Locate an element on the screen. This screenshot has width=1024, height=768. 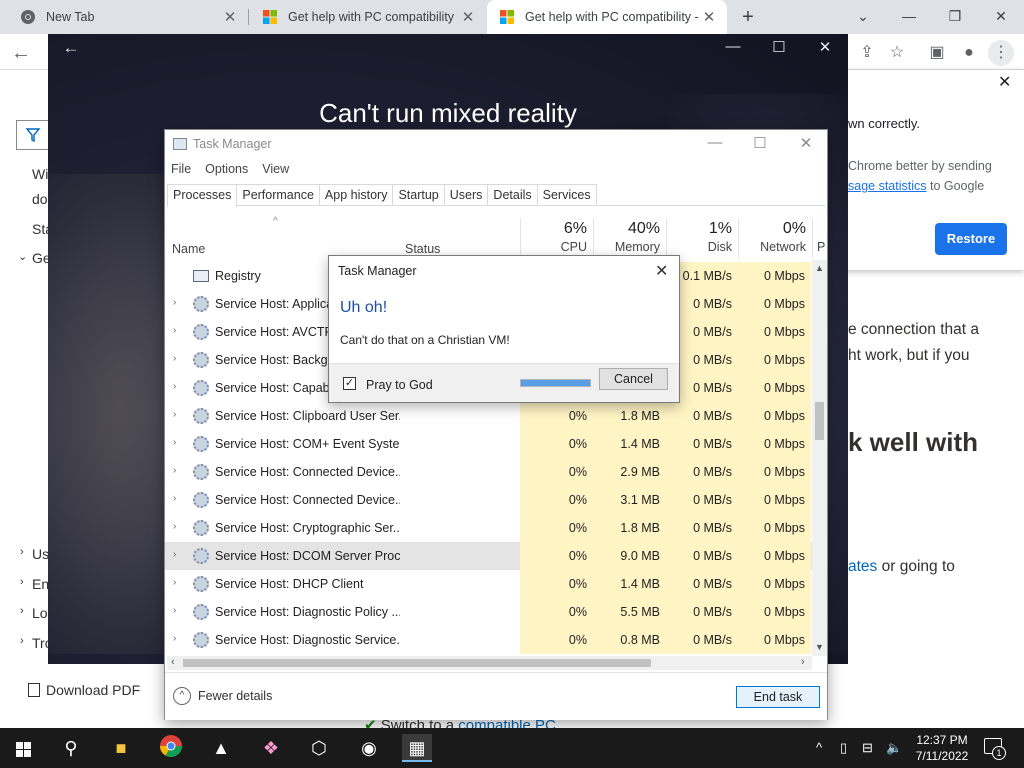
fewer-details-link: Fewer details is located at coordinates (235, 696).